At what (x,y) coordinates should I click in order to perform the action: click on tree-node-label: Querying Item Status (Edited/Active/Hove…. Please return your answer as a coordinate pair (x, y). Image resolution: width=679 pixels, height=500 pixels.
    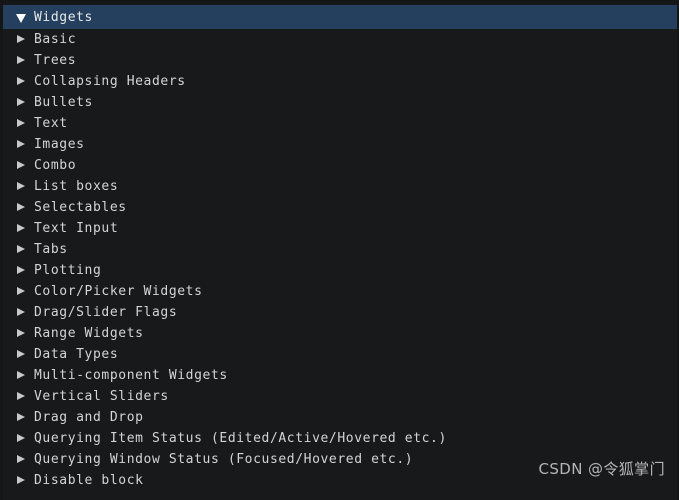
    Looking at the image, I should click on (240, 438).